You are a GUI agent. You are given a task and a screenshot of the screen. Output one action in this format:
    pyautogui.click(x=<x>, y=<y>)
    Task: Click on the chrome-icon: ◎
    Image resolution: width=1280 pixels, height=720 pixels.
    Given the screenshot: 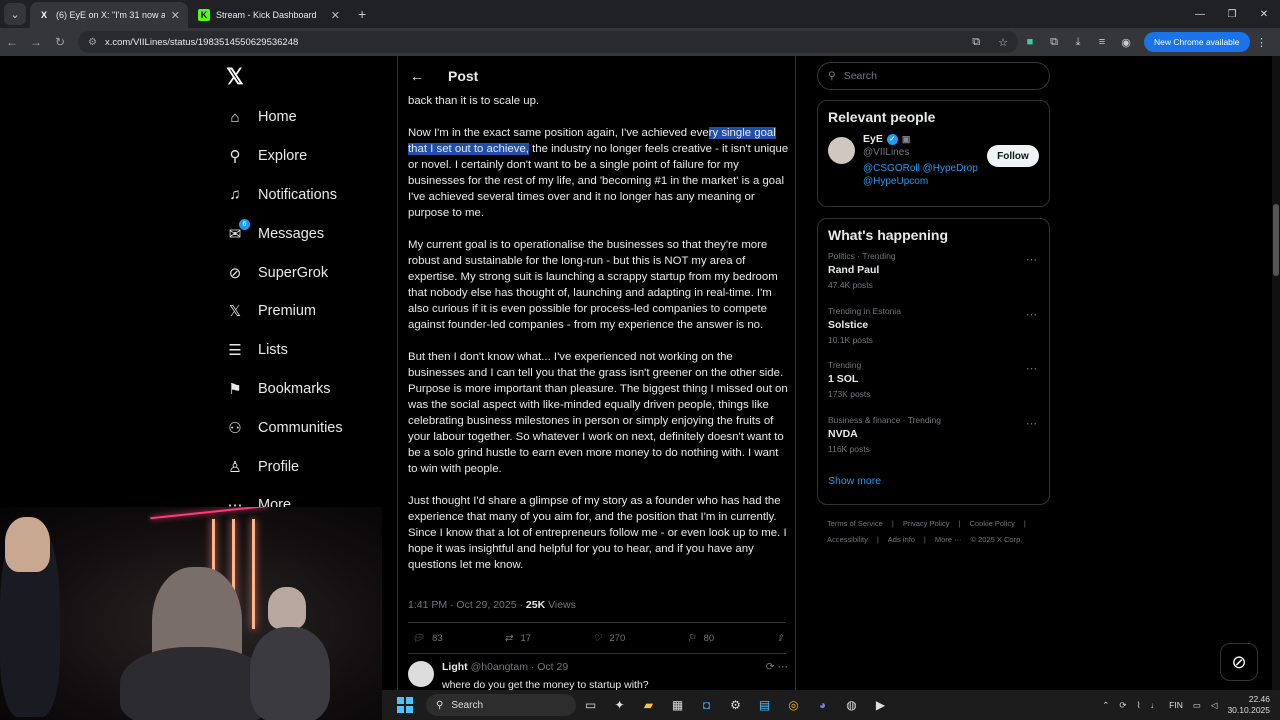 What is the action you would take?
    pyautogui.click(x=793, y=705)
    